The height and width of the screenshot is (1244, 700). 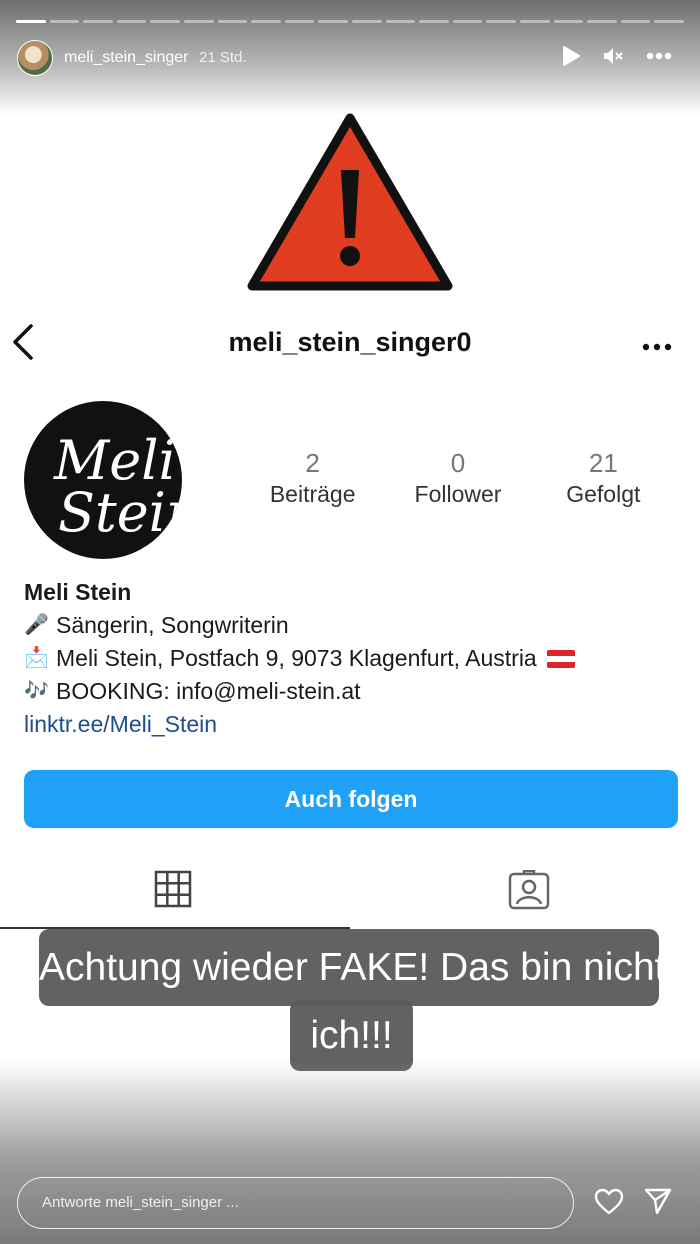 I want to click on profile-stats: 2 Beiträge 0 Follower 21 Gefolgt, so click(x=458, y=478).